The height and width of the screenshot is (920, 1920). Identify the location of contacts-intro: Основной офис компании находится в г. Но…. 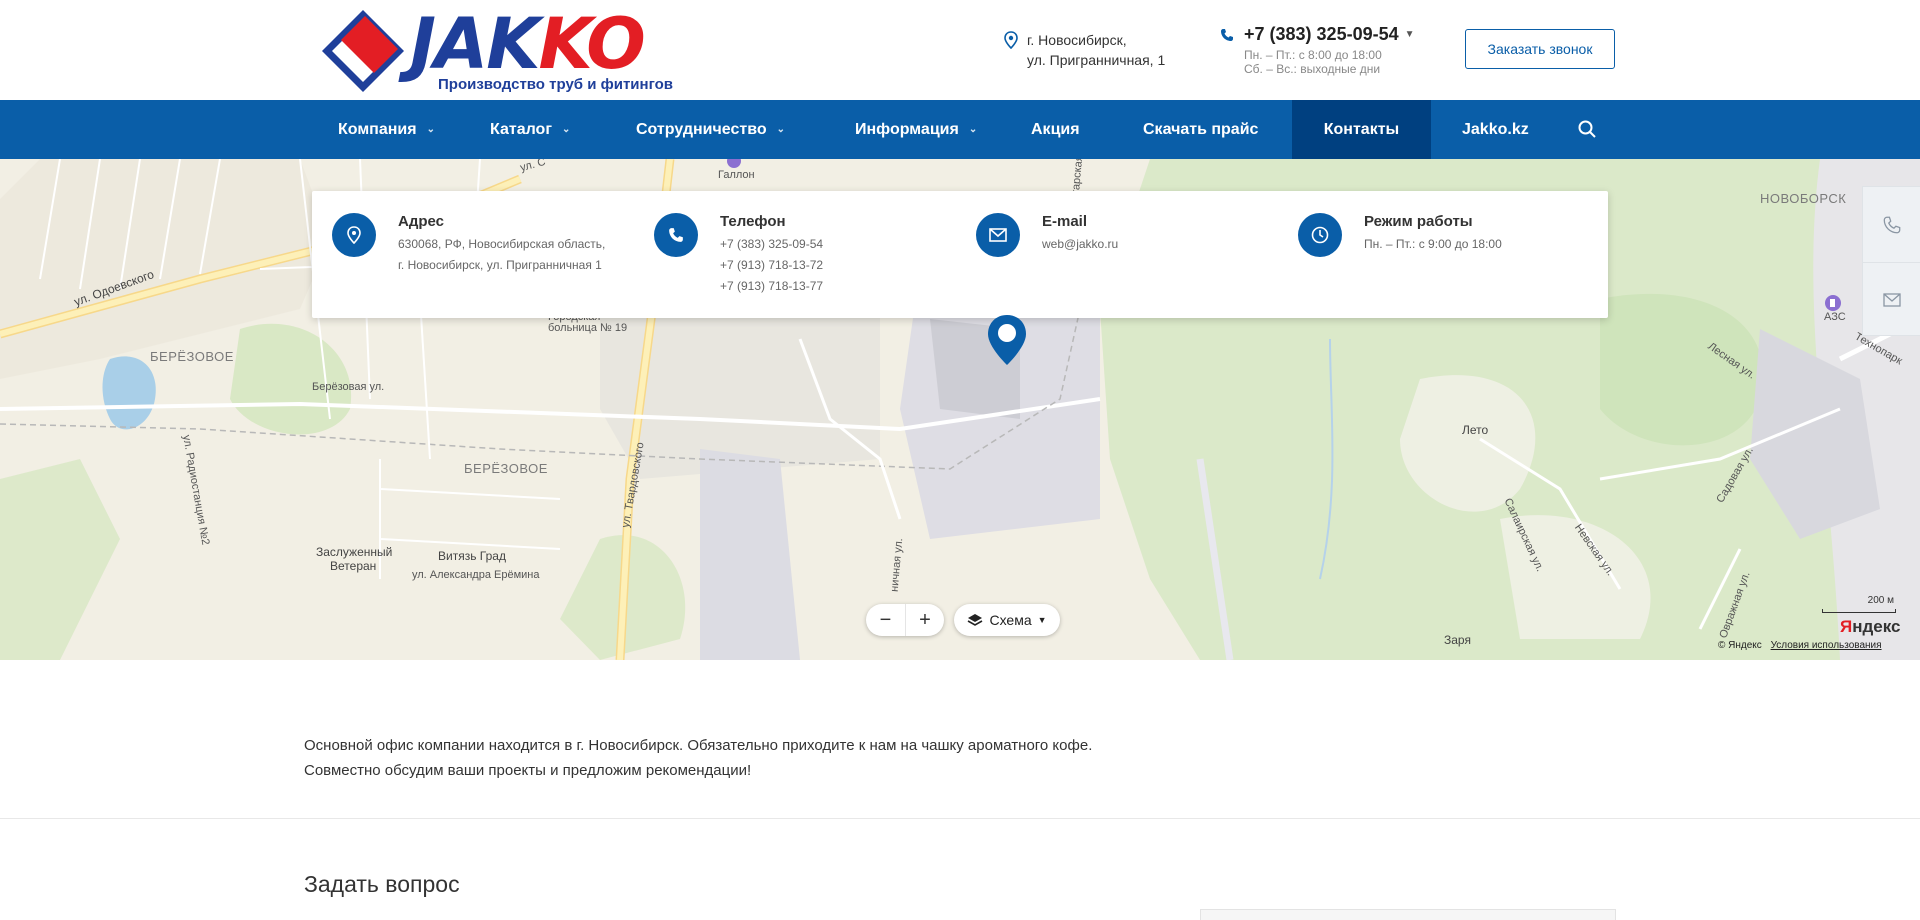
(698, 758).